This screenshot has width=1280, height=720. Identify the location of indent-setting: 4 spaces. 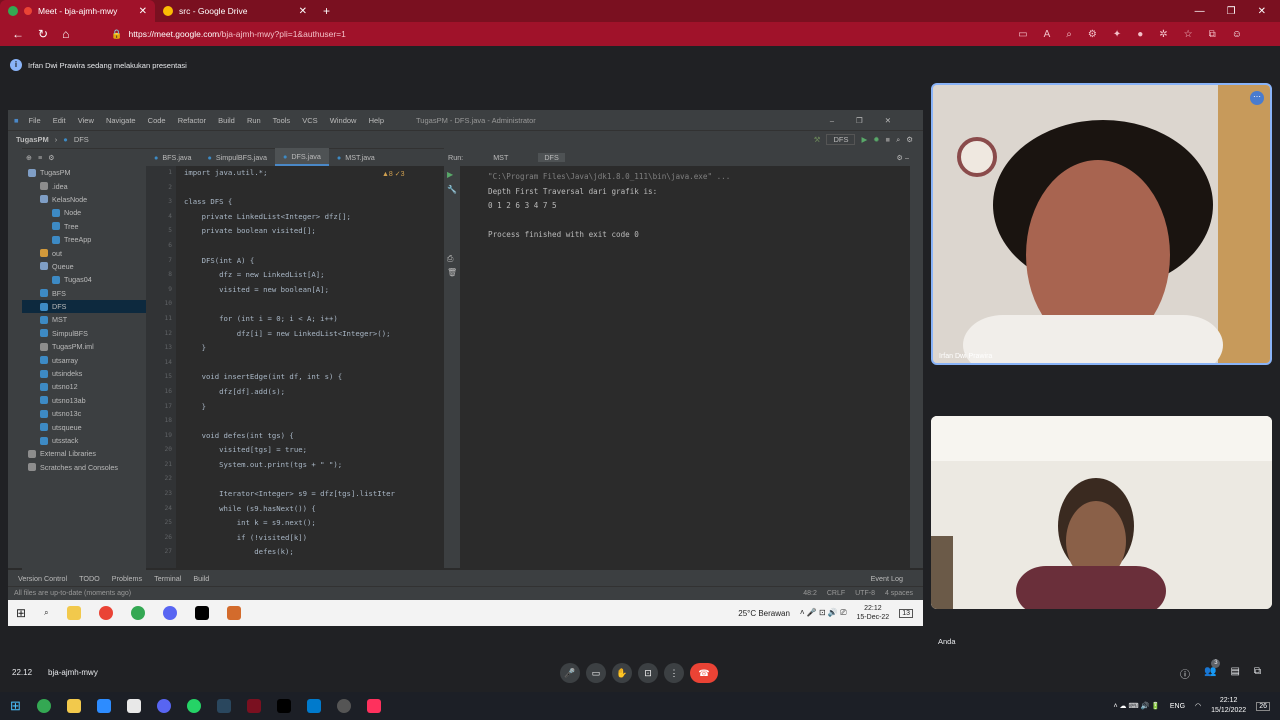
(899, 593).